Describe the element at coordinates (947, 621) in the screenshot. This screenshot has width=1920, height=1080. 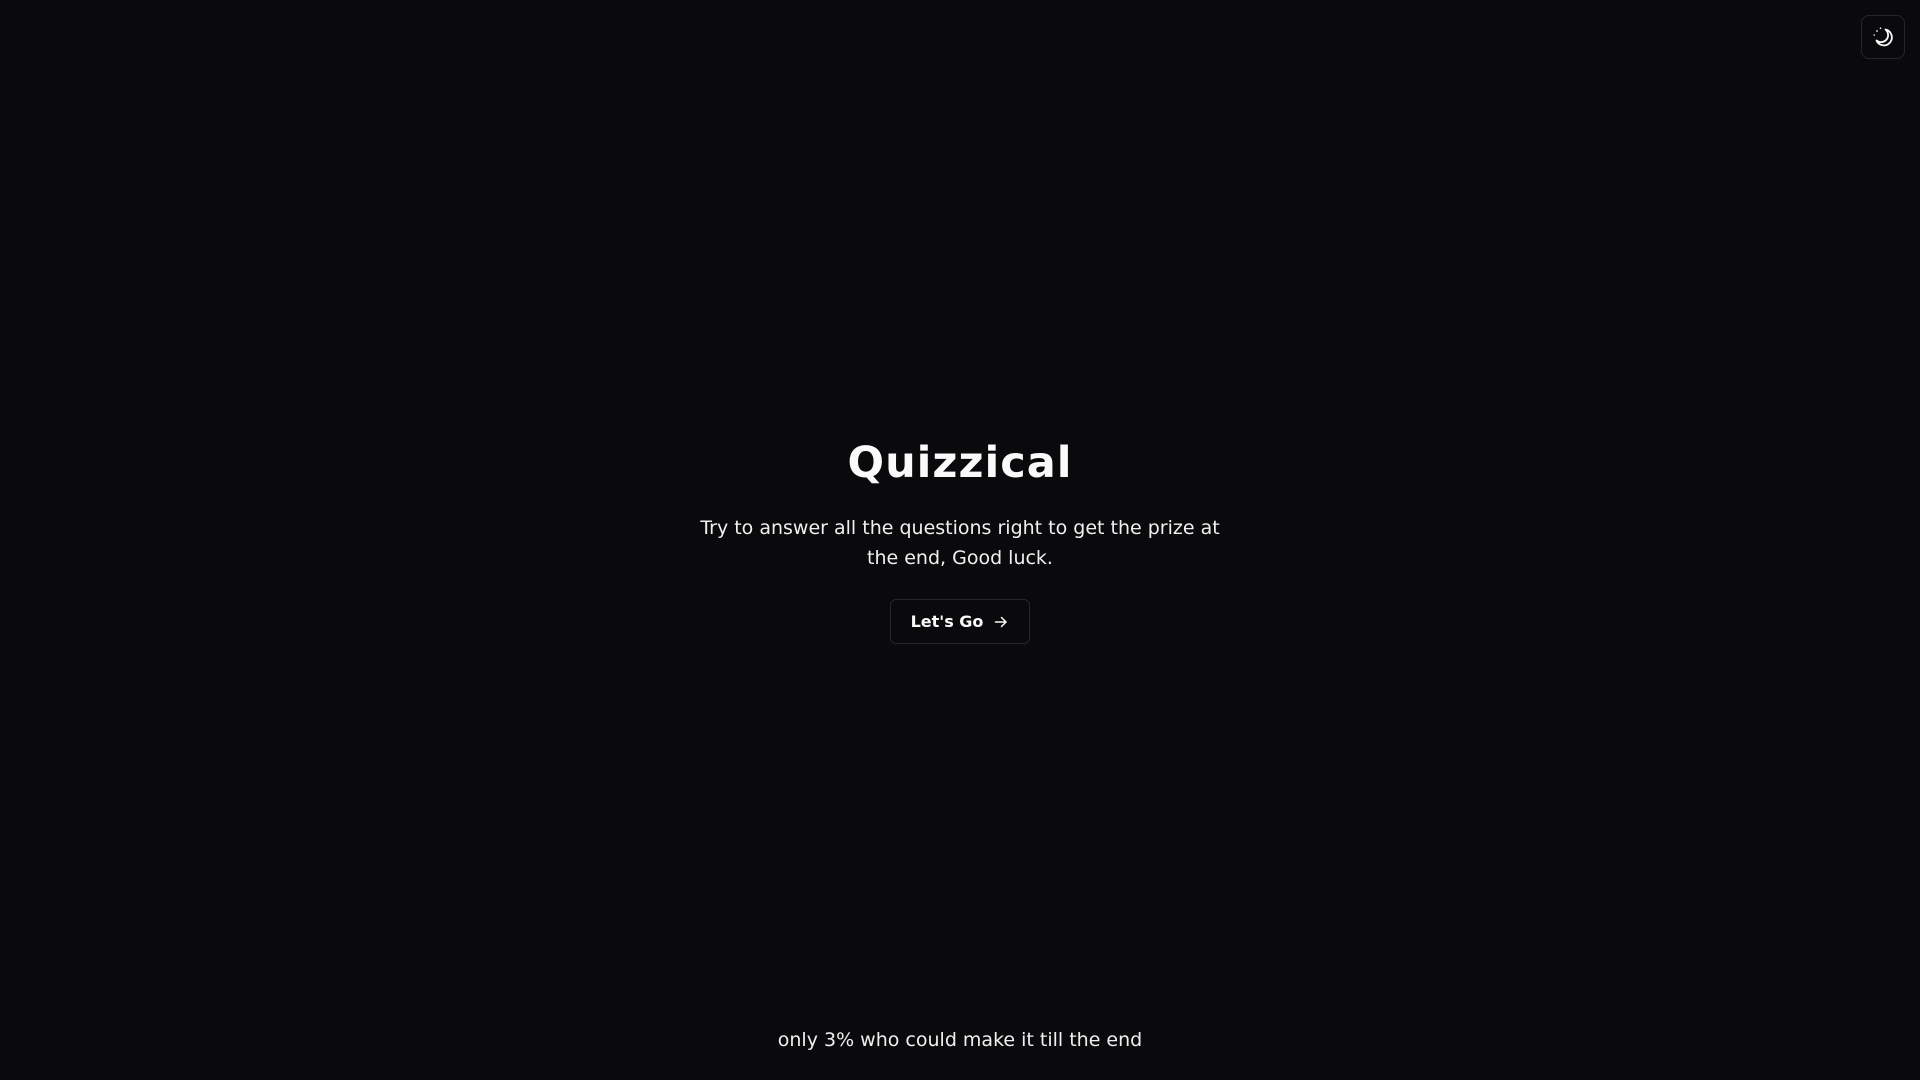
I see `lets-go-button-label: Let's Go` at that location.